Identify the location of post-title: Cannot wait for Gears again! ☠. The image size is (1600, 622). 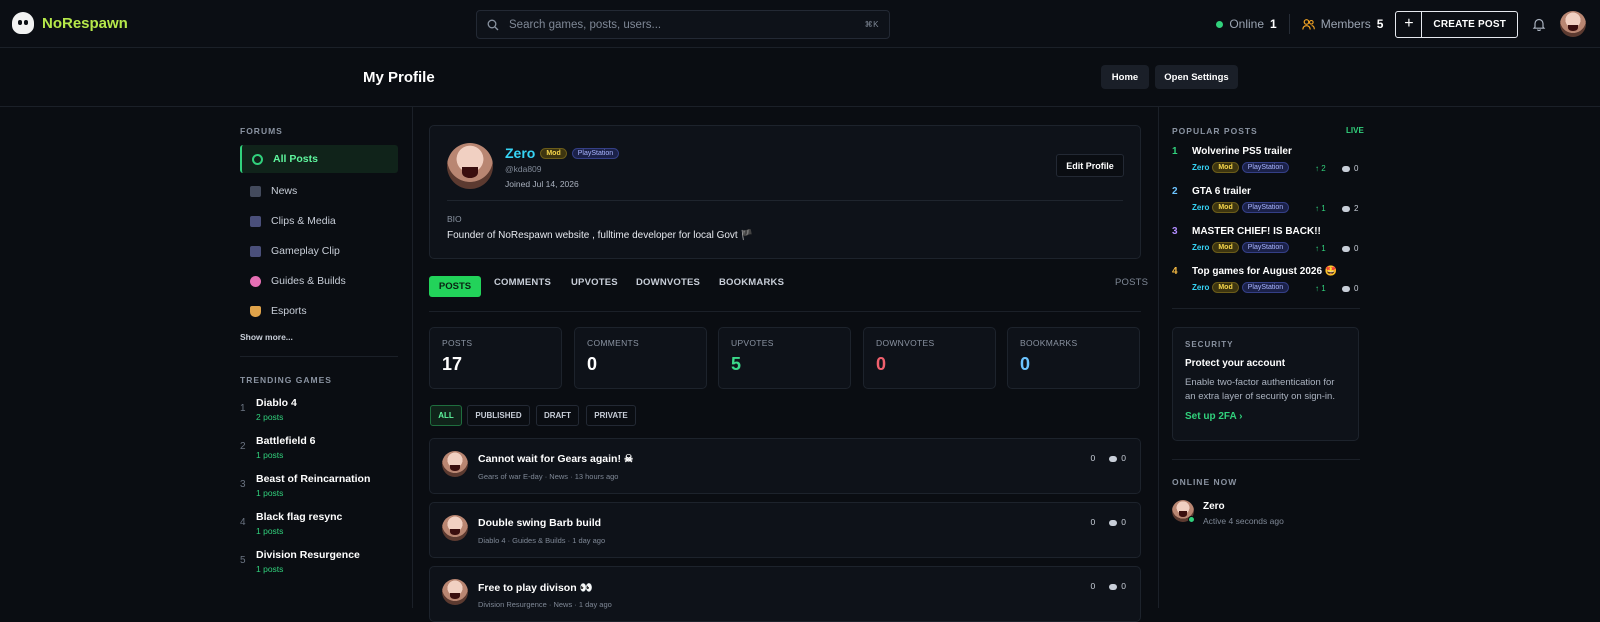
(555, 459).